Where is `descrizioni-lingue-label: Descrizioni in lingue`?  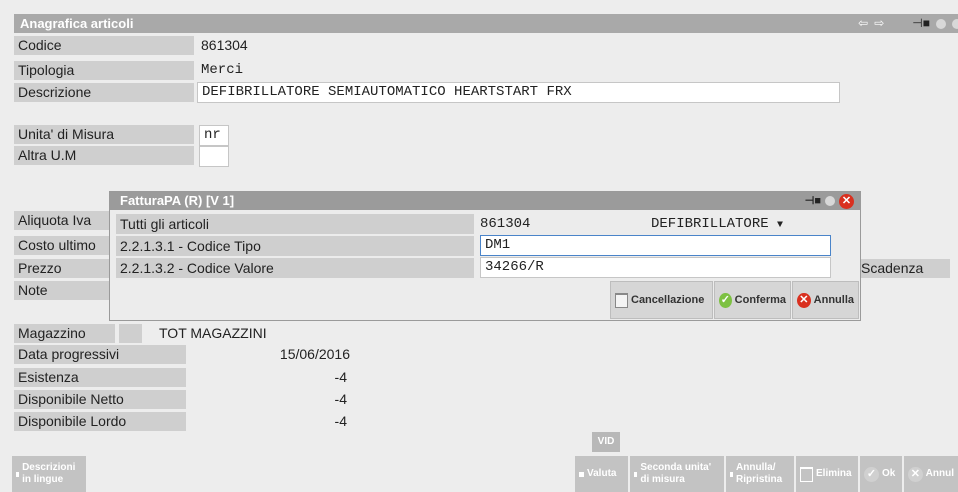 descrizioni-lingue-label: Descrizioni in lingue is located at coordinates (49, 473).